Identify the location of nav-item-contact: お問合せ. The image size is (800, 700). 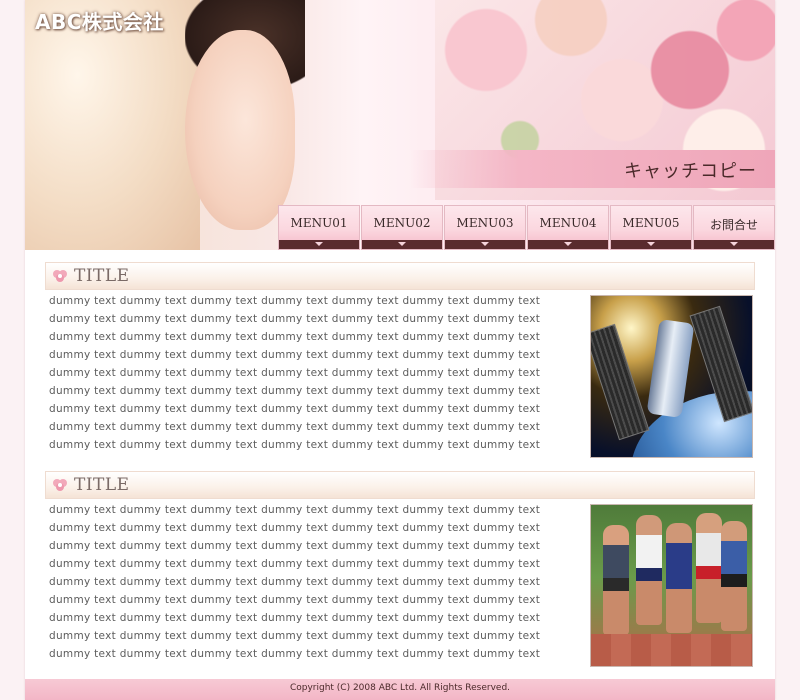
(734, 227).